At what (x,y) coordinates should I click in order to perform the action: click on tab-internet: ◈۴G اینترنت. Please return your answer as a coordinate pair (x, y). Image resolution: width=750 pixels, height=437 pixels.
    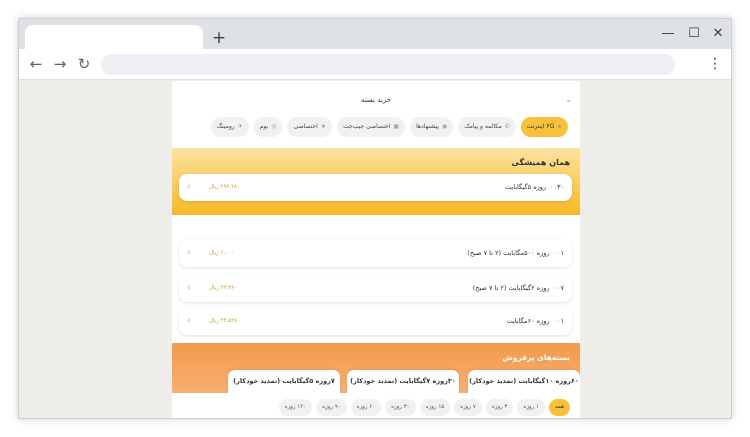
    Looking at the image, I should click on (544, 127).